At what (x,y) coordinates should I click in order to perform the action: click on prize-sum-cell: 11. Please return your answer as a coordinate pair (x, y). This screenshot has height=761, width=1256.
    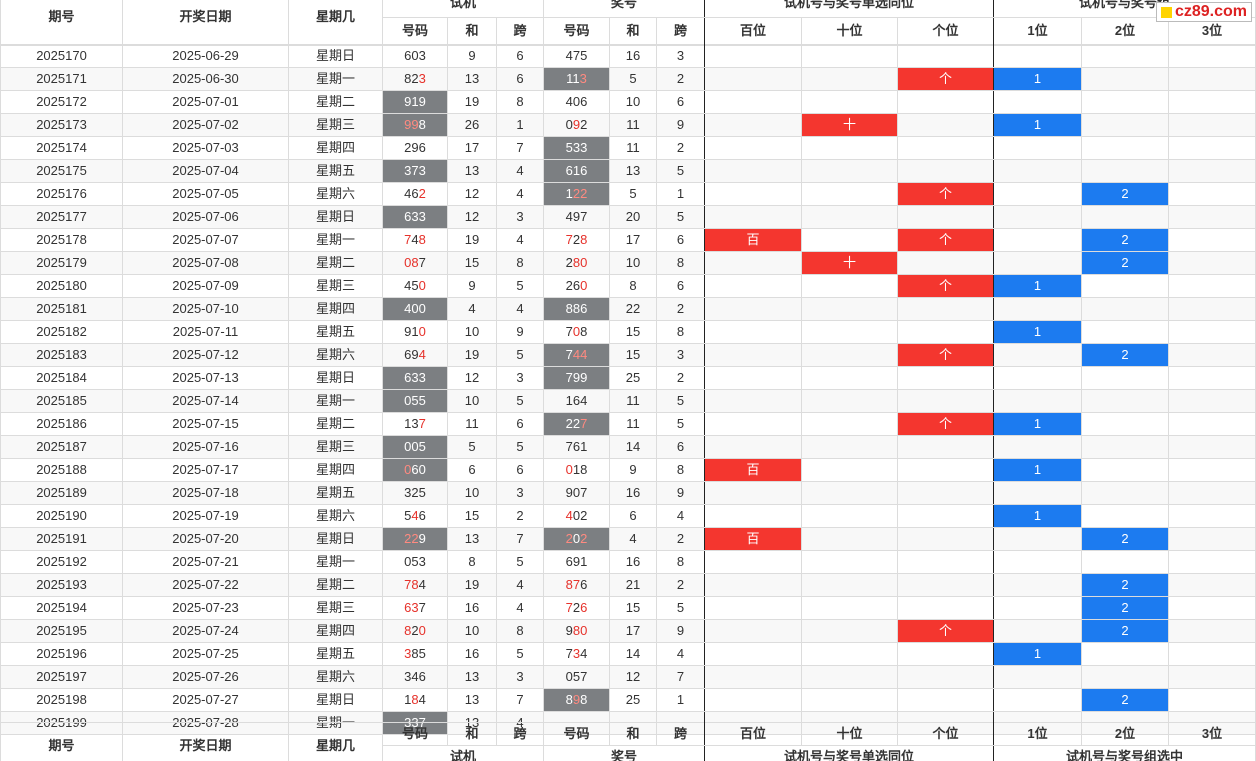
    Looking at the image, I should click on (633, 401).